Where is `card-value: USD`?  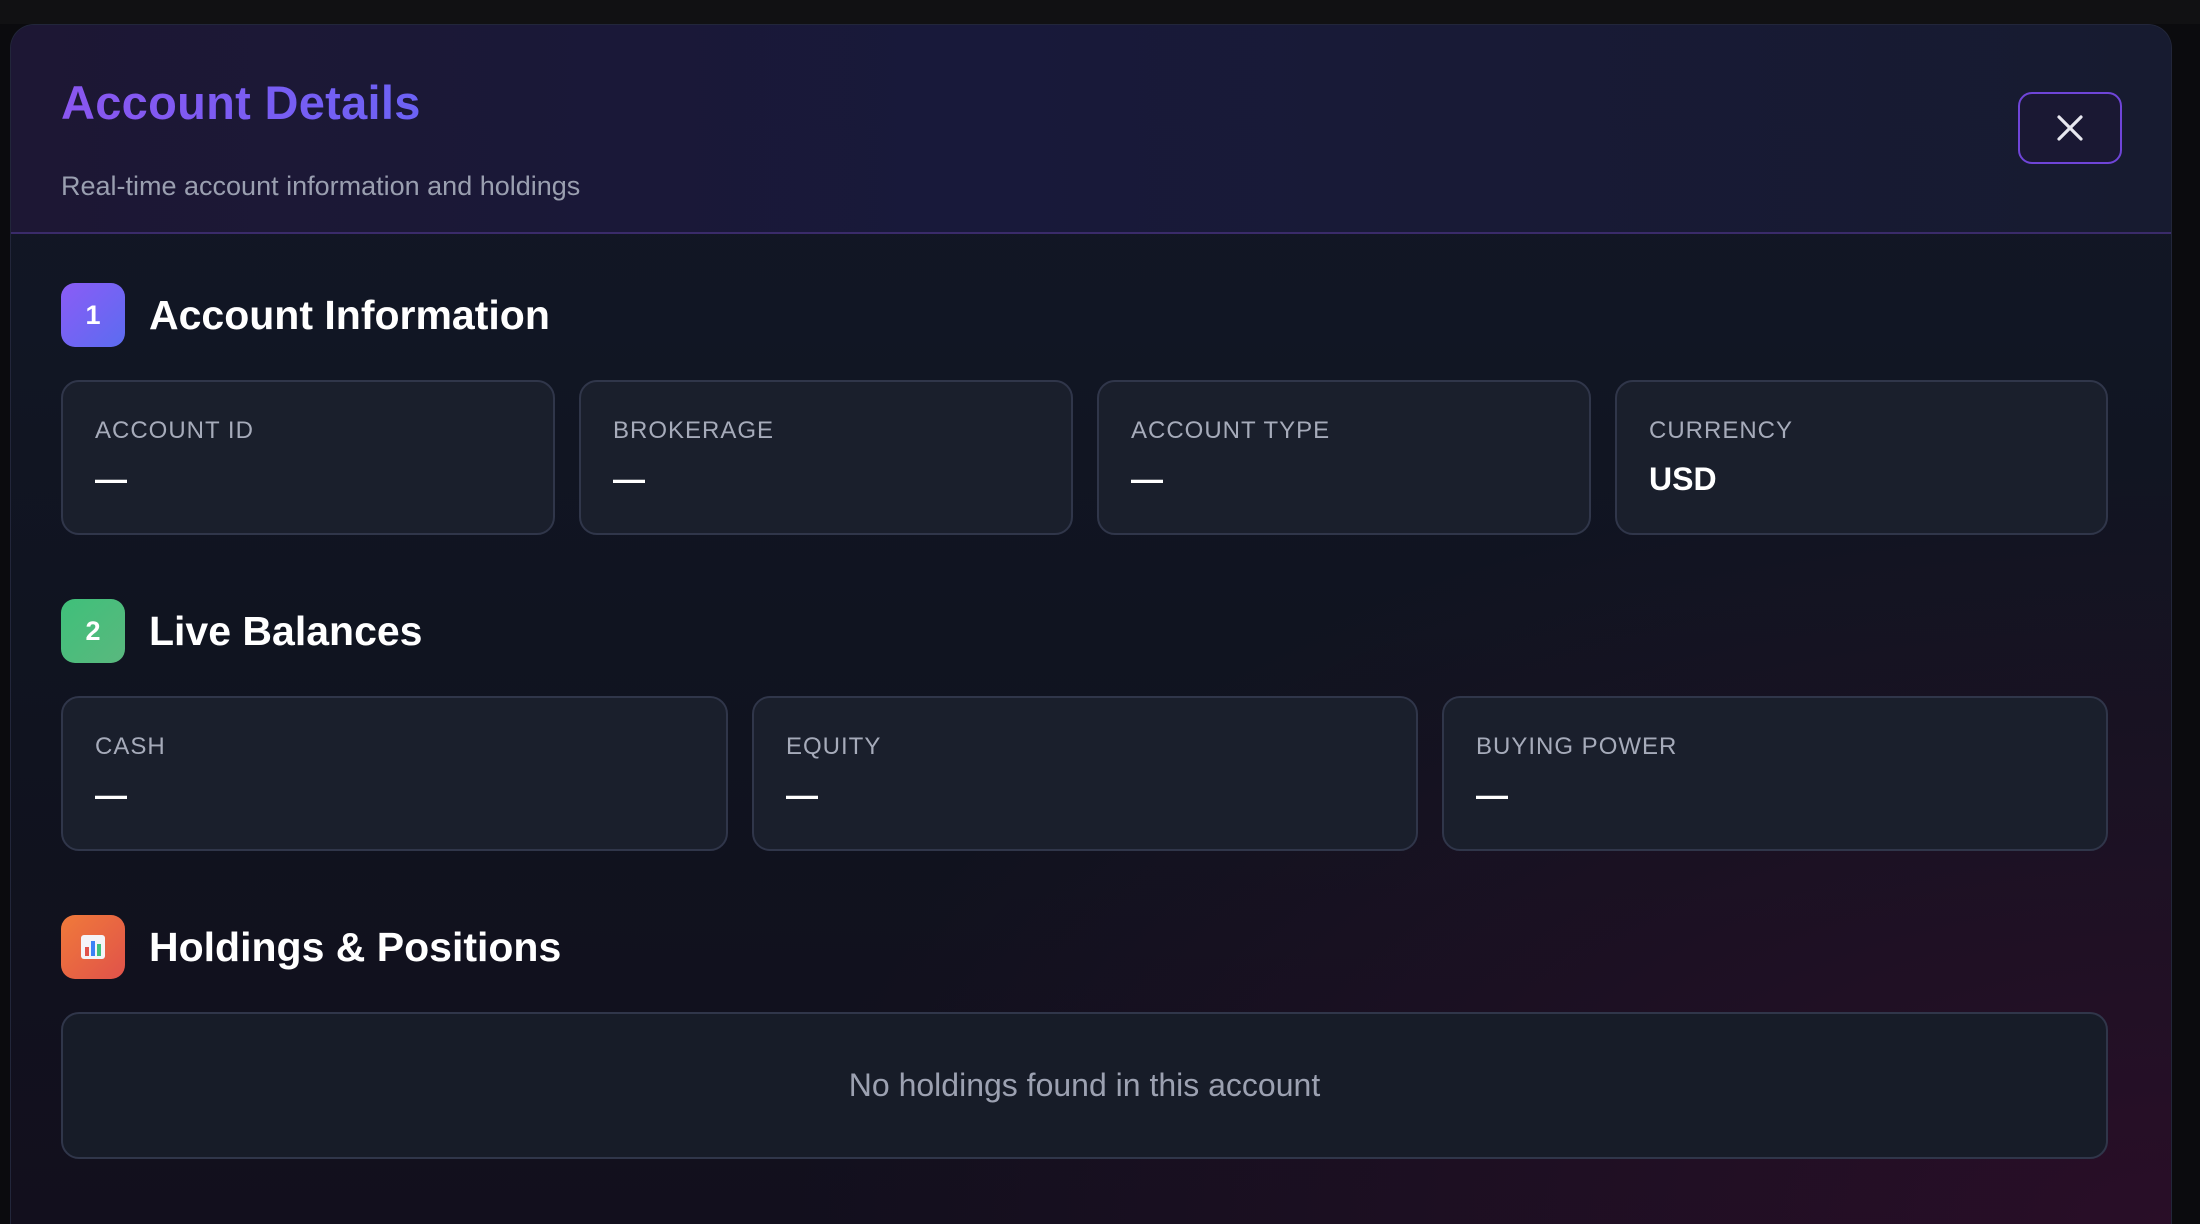
card-value: USD is located at coordinates (1683, 479).